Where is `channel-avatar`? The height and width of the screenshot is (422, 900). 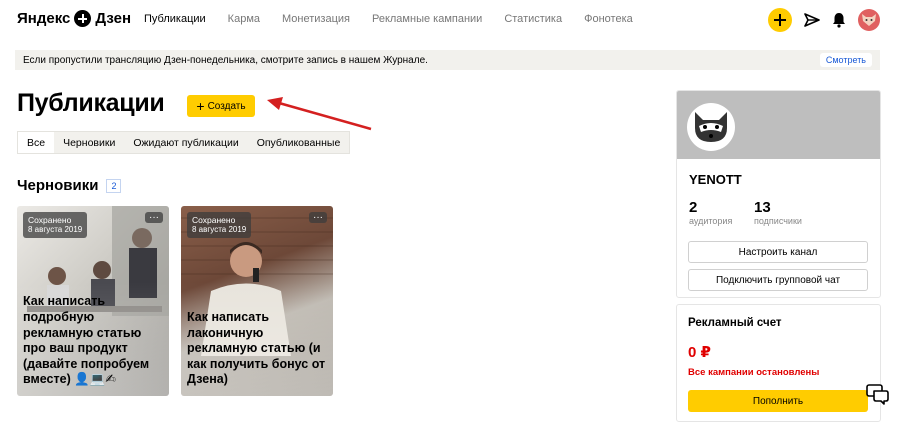
channel-avatar is located at coordinates (711, 127).